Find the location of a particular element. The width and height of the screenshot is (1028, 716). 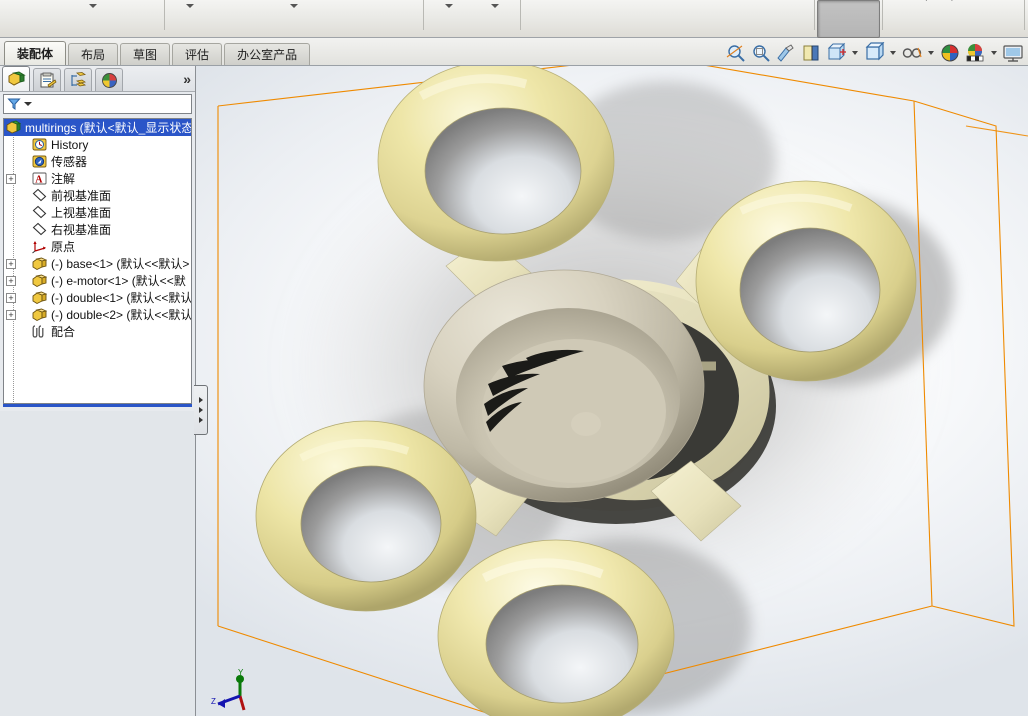

triad-z-label: Z is located at coordinates (213, 701).